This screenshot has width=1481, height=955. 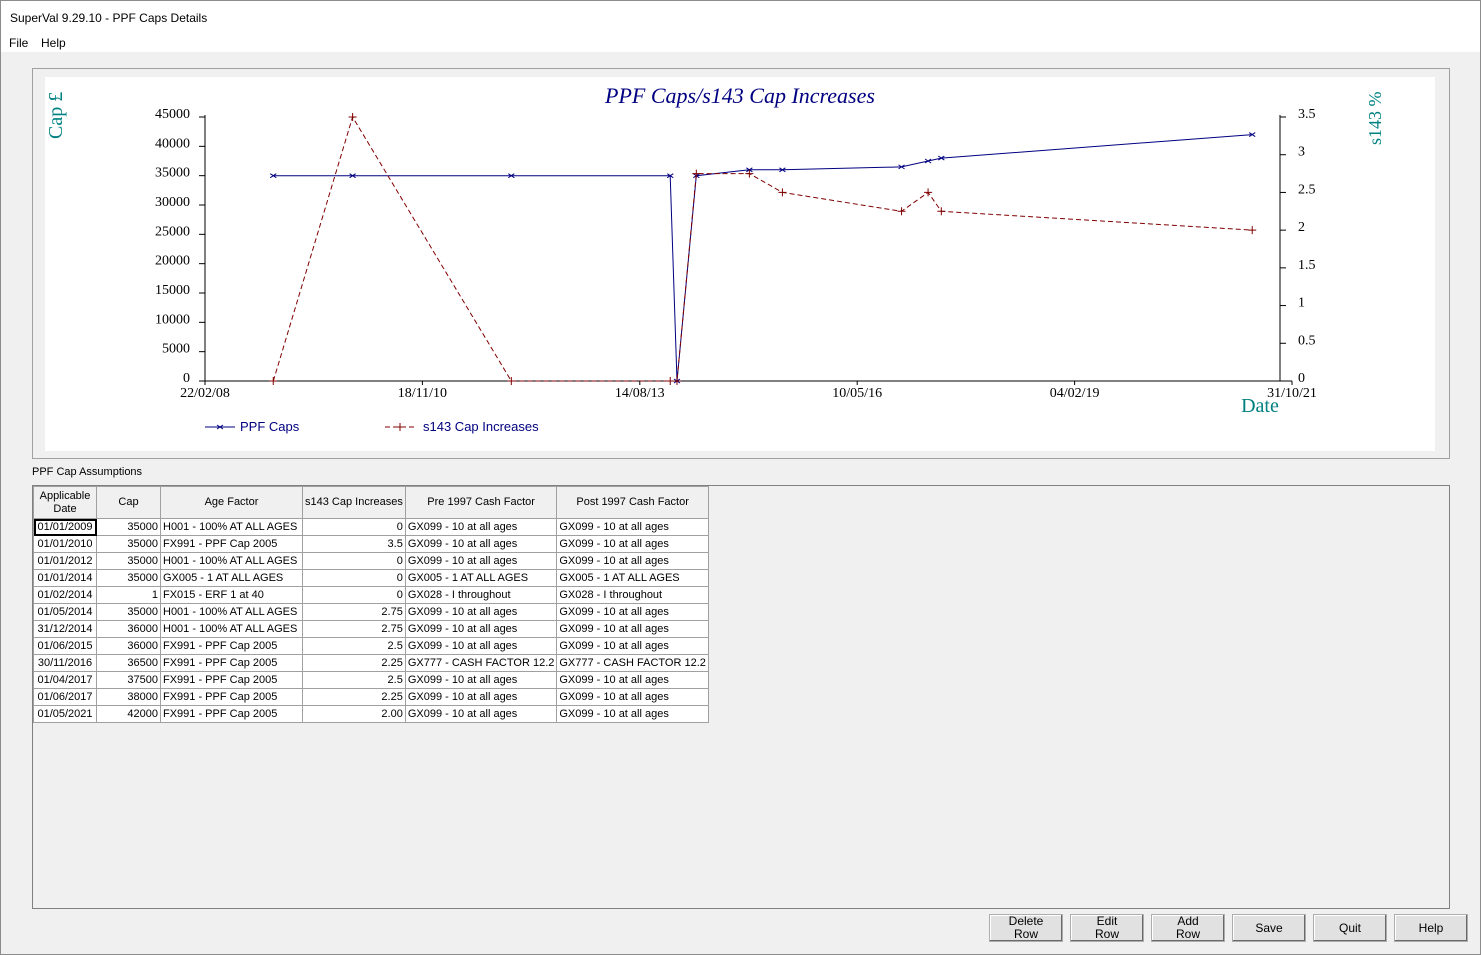 What do you see at coordinates (481, 502) in the screenshot?
I see `column-header: Pre 1997 Cash Factor` at bounding box center [481, 502].